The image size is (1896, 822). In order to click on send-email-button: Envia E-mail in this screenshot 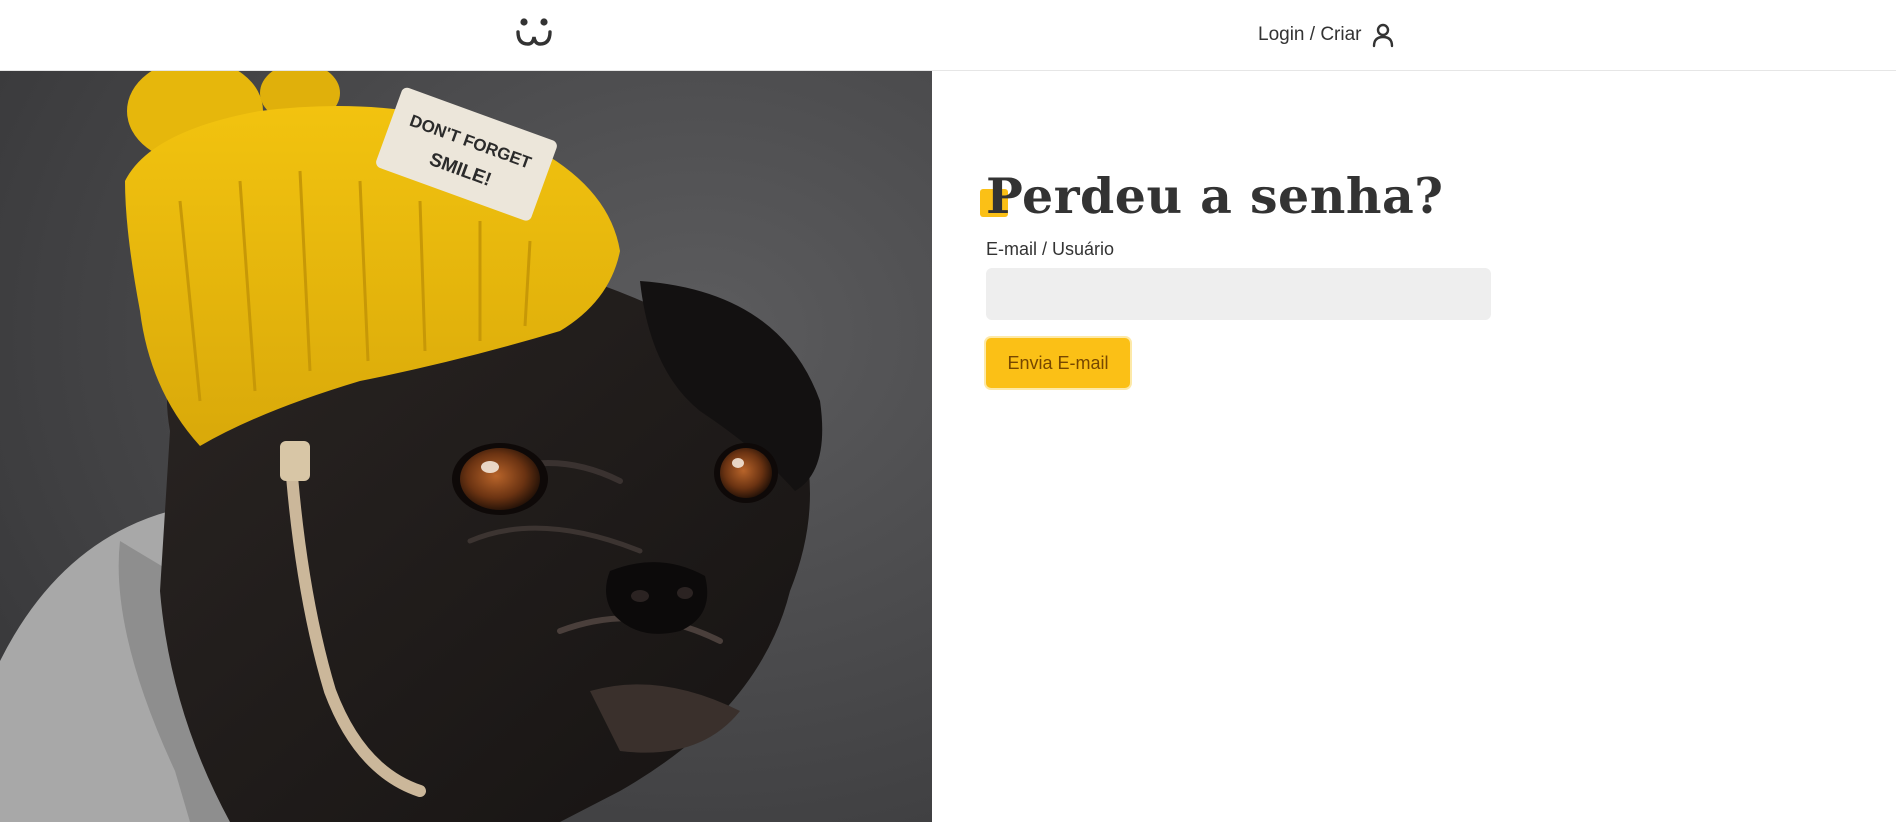, I will do `click(1058, 363)`.